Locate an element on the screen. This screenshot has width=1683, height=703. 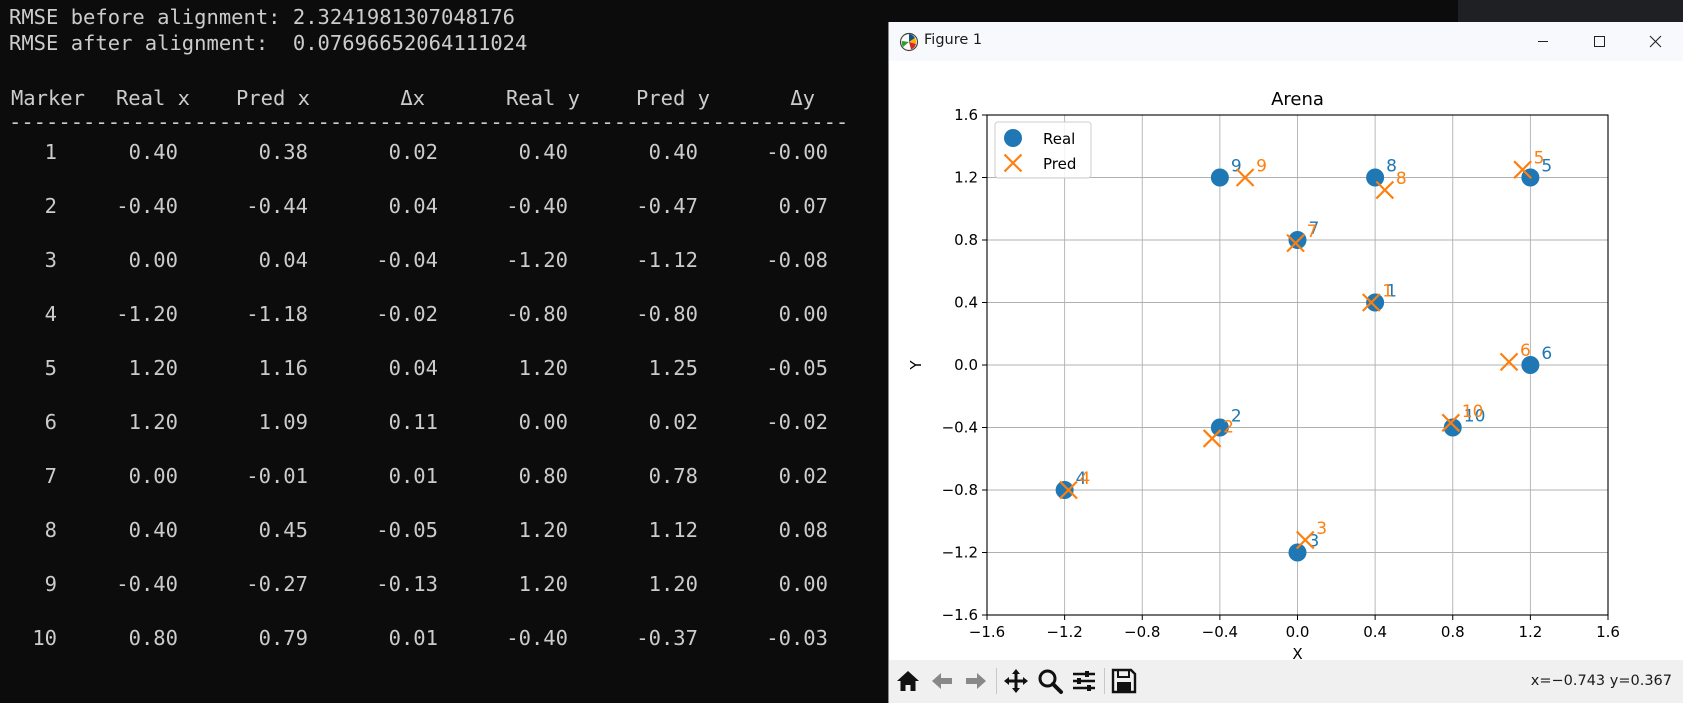
table-cell: -0.02 is located at coordinates (797, 422).